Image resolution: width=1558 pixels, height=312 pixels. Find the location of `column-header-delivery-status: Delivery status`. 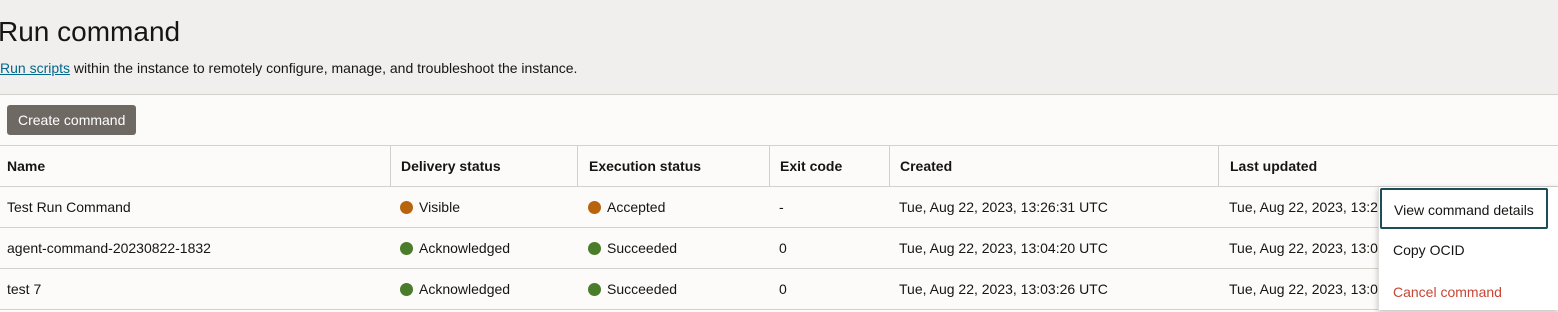

column-header-delivery-status: Delivery status is located at coordinates (483, 166).